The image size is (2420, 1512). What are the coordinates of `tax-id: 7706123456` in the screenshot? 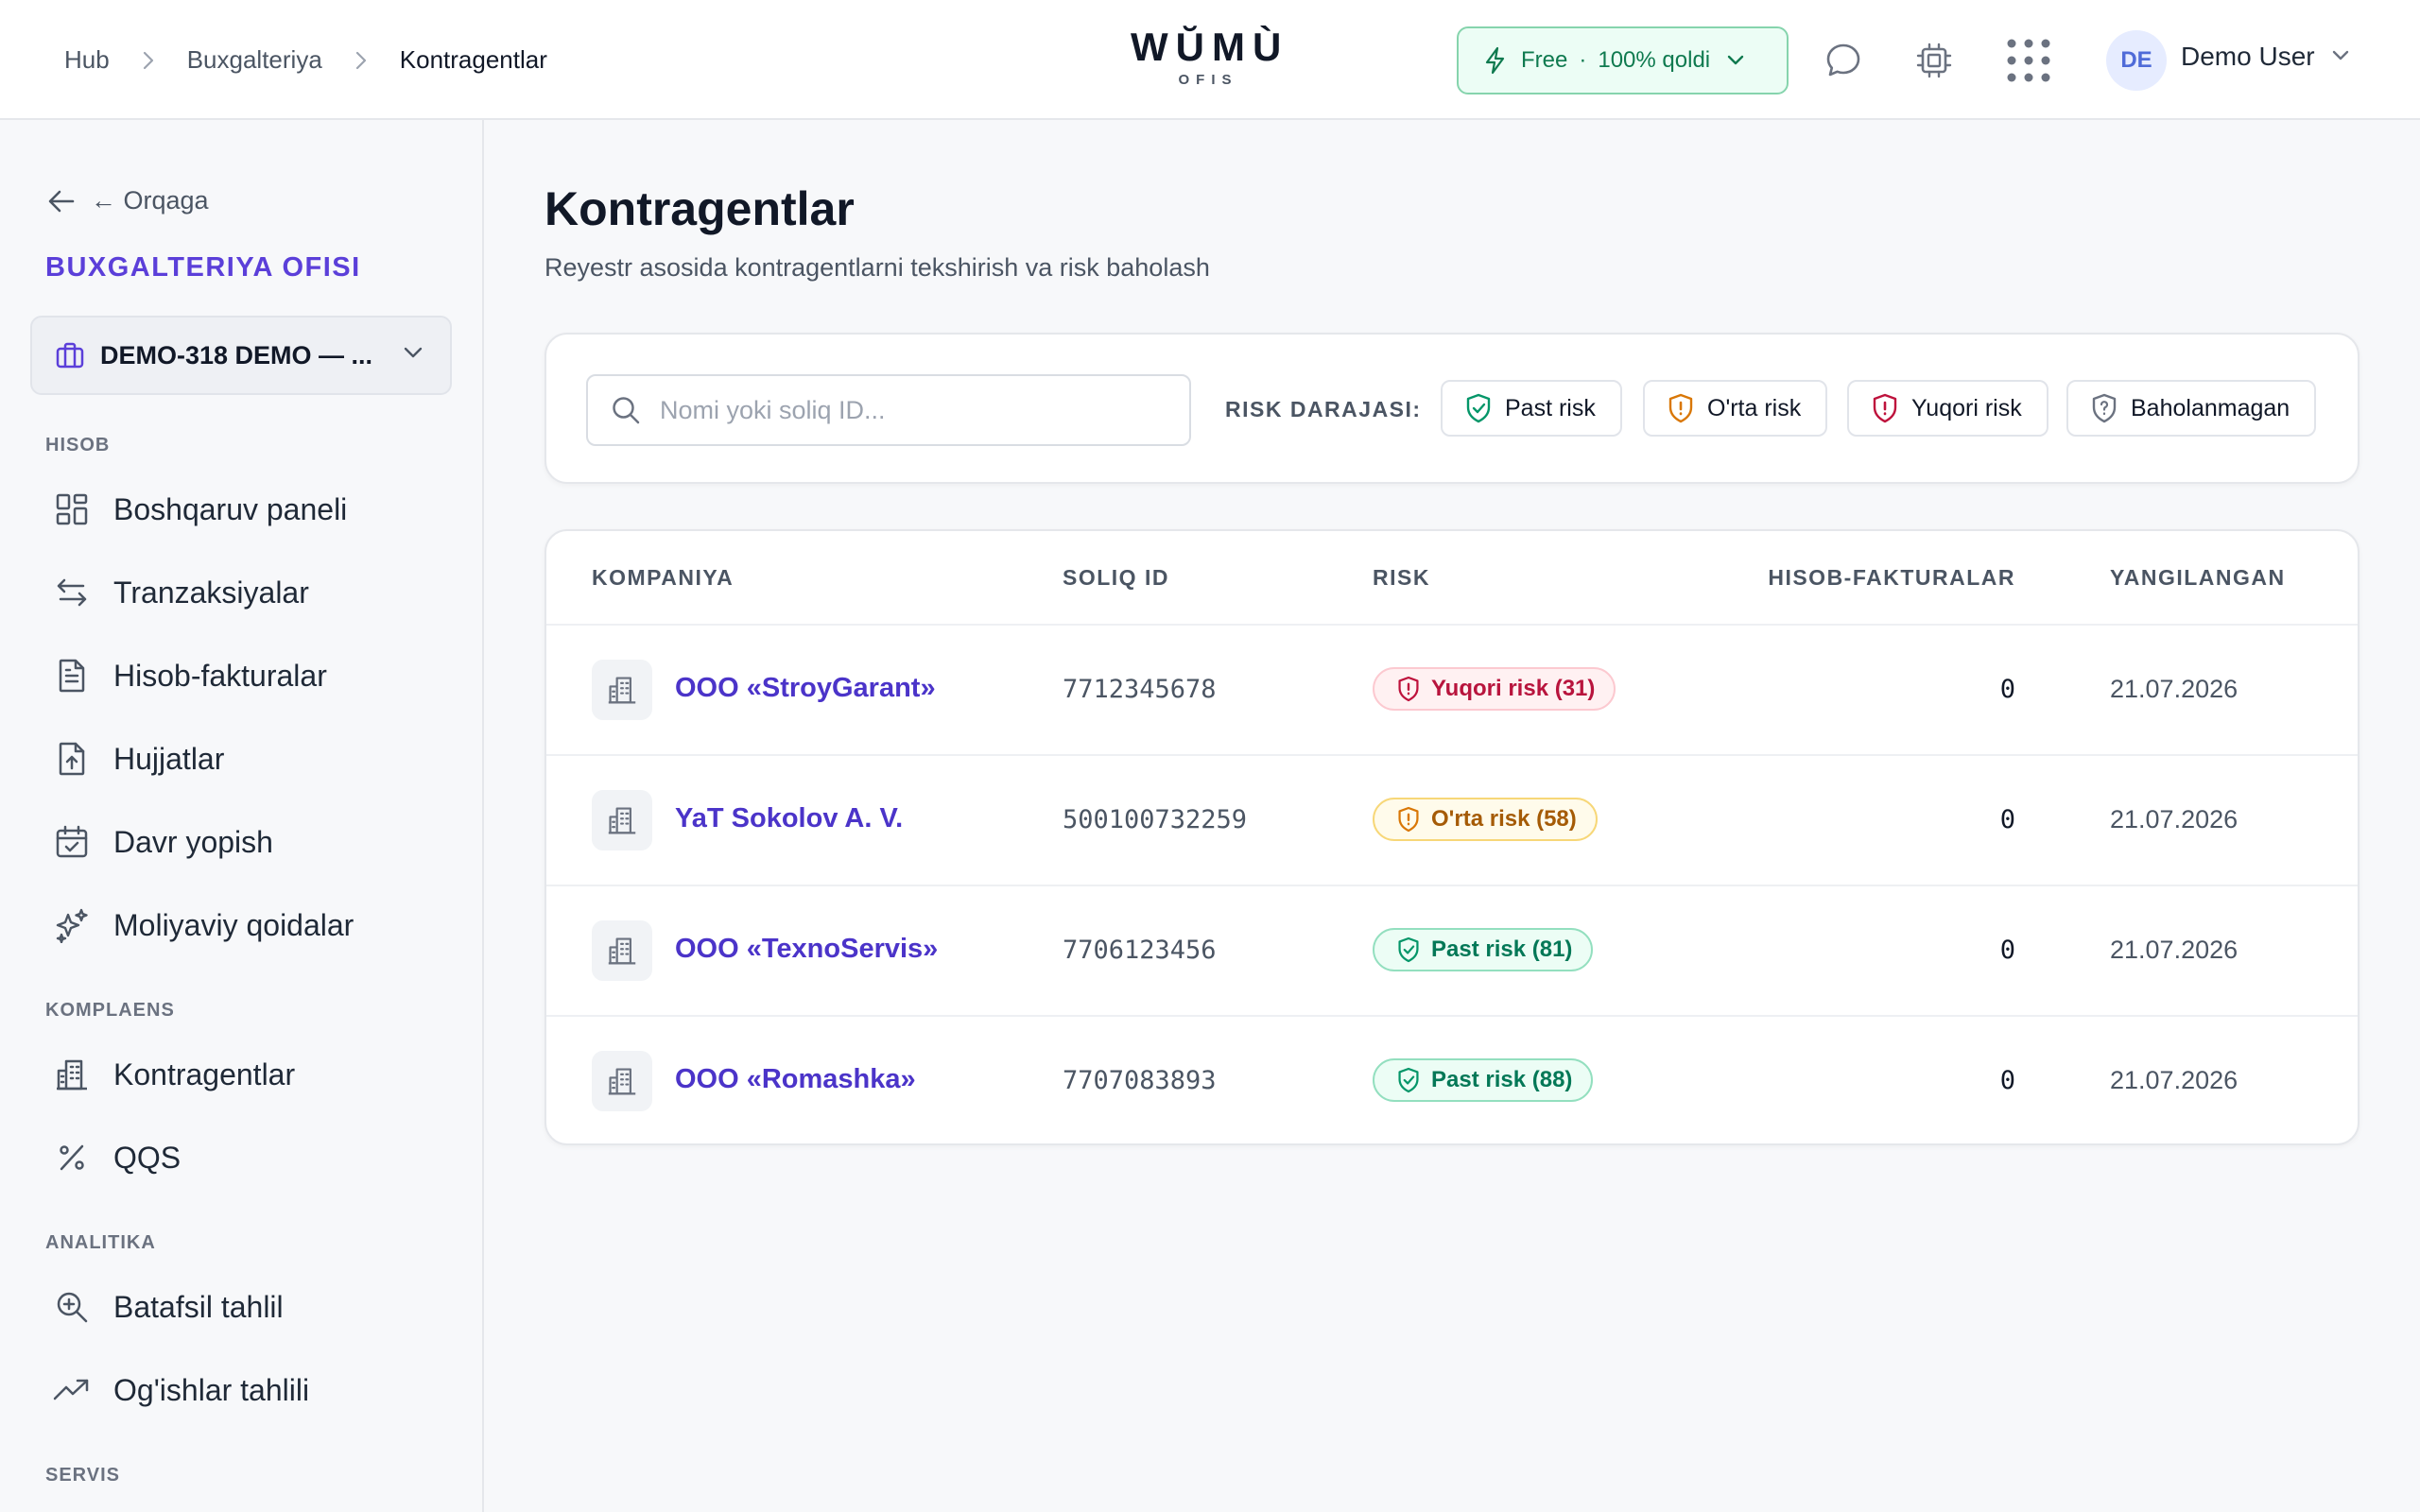 It's located at (1140, 950).